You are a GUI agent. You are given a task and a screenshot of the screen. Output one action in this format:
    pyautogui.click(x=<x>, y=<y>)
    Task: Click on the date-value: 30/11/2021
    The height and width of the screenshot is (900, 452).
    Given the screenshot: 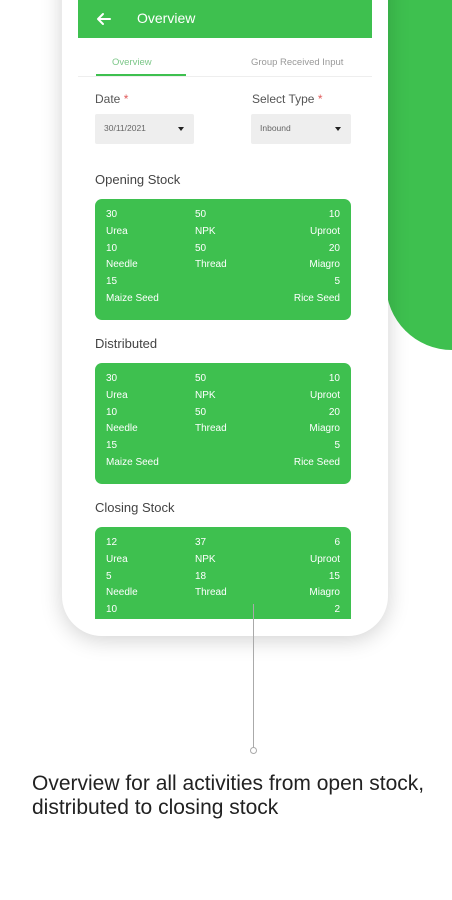 What is the action you would take?
    pyautogui.click(x=125, y=128)
    